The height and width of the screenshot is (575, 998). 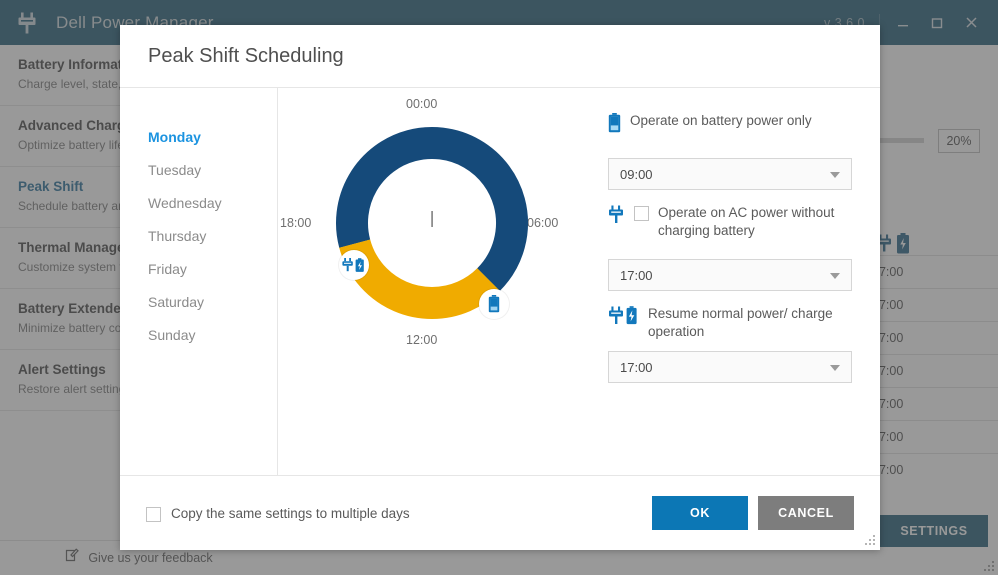 I want to click on control-label: Operate on battery power only, so click(x=721, y=120).